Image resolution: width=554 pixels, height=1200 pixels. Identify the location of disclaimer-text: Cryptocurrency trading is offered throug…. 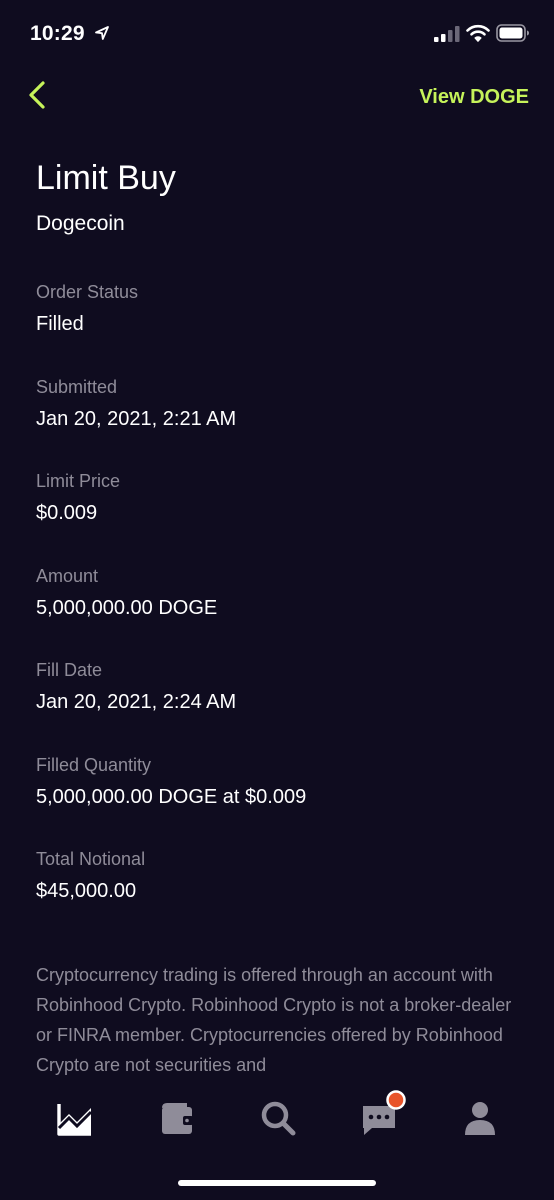
(274, 1020).